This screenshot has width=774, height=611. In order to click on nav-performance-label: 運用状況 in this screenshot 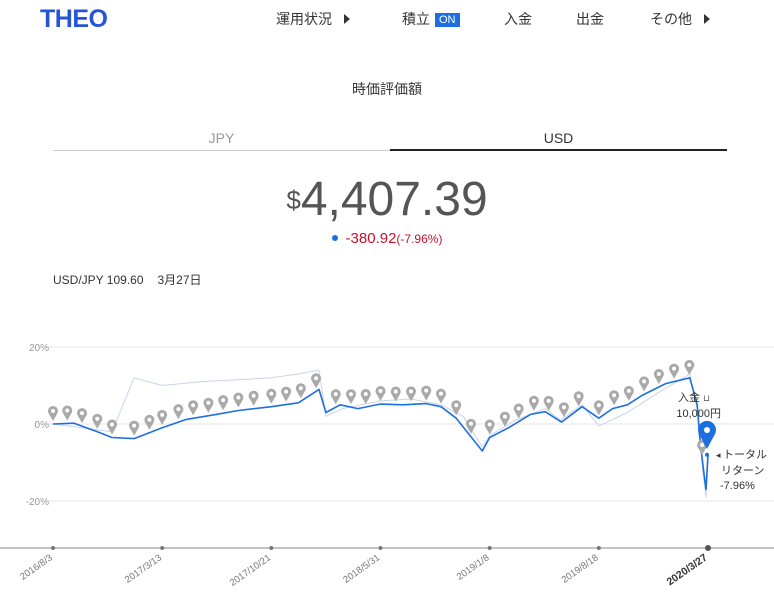, I will do `click(304, 19)`.